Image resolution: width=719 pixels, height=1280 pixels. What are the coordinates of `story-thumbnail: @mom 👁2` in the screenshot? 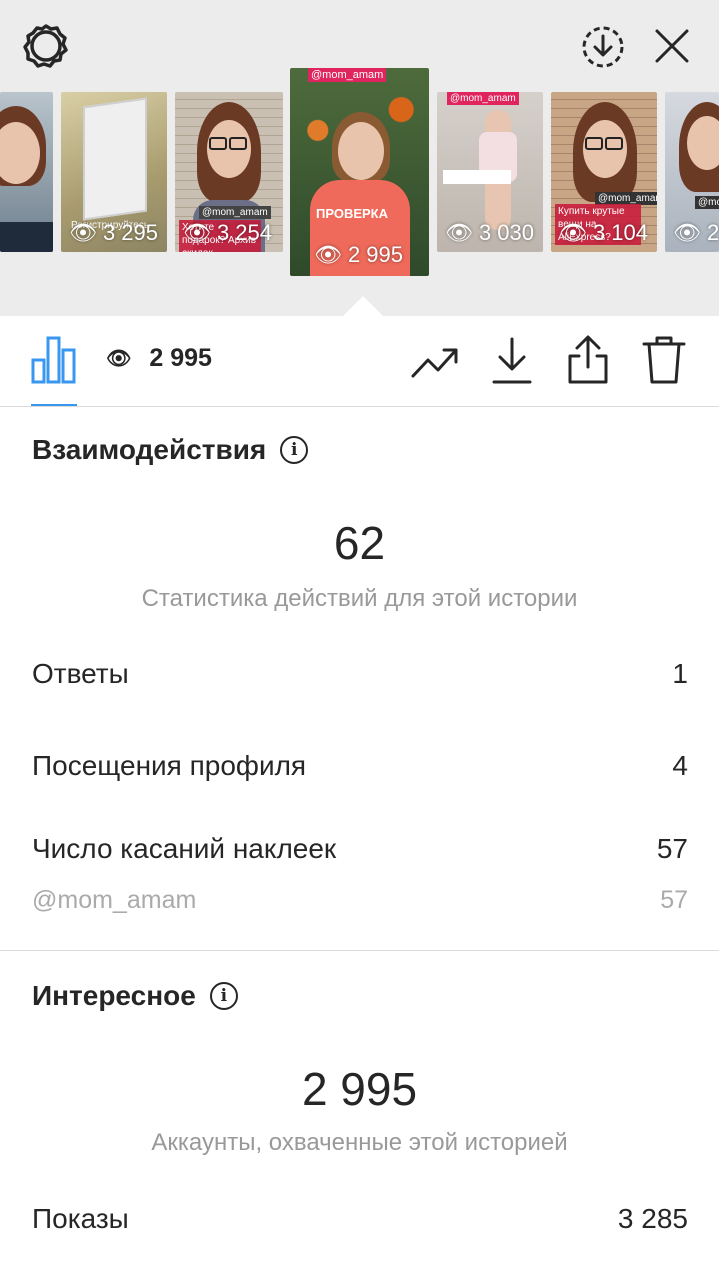 It's located at (692, 172).